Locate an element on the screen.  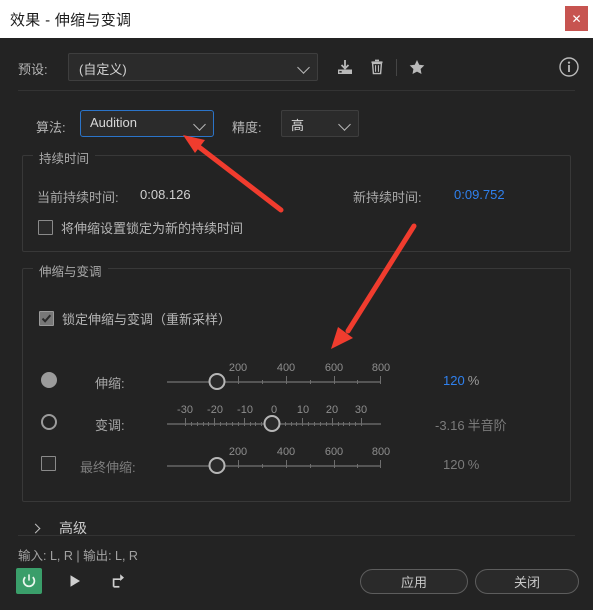
stretch-value-number: 120 is located at coordinates (454, 380).